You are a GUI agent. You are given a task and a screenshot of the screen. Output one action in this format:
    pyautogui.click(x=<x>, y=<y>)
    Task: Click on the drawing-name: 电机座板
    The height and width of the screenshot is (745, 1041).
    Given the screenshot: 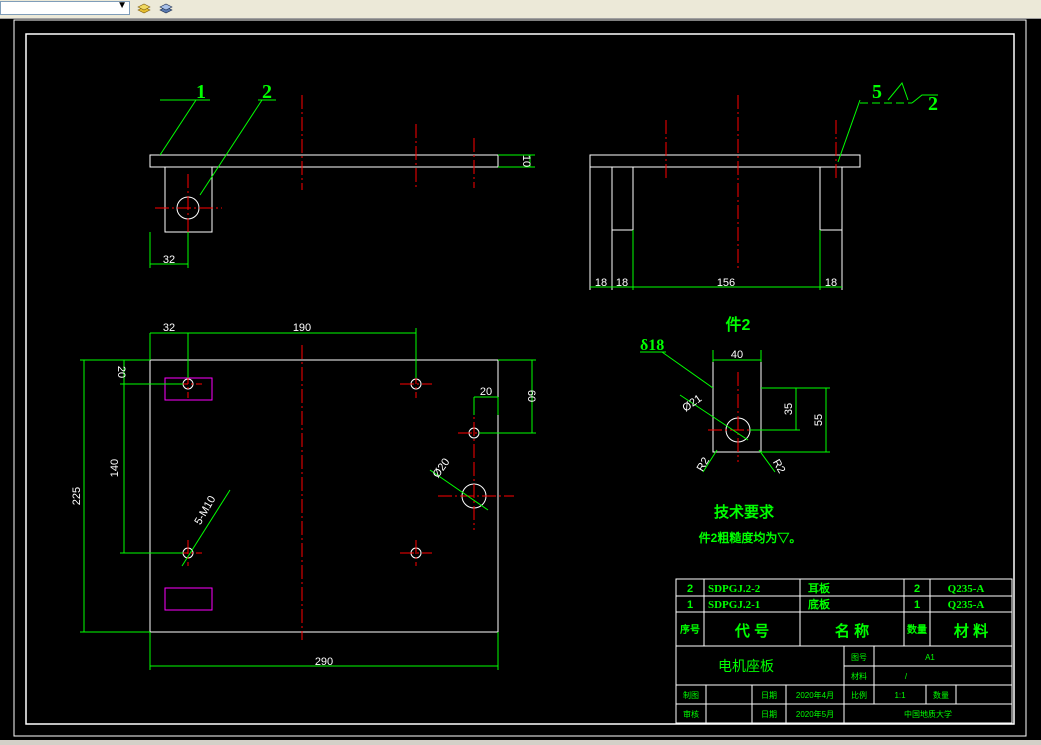 What is the action you would take?
    pyautogui.click(x=746, y=666)
    